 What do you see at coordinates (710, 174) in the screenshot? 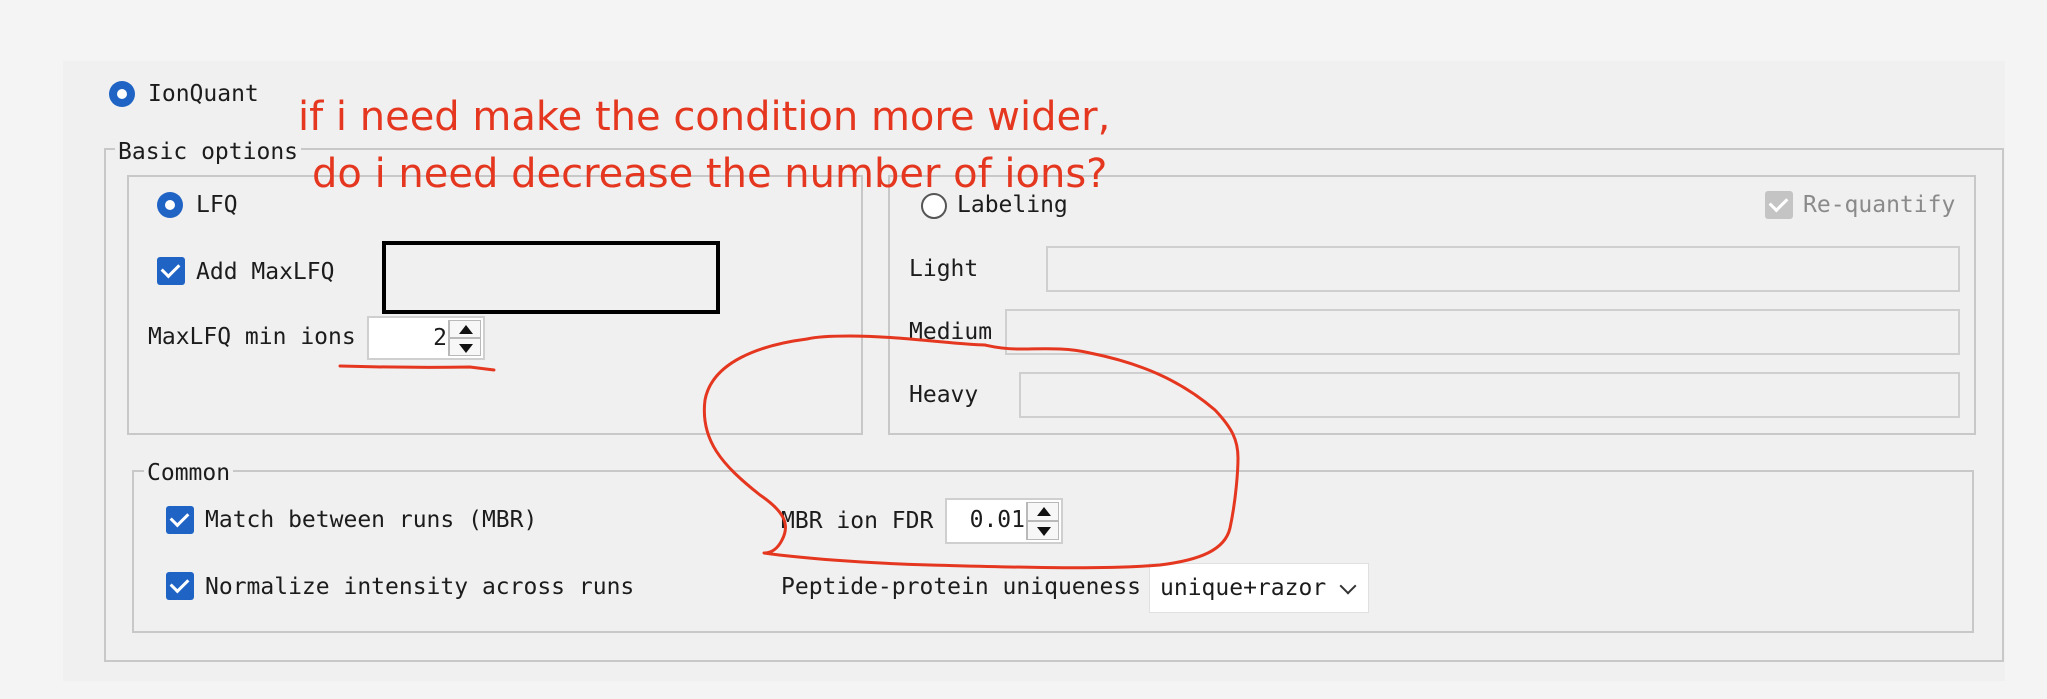
I see `annotation-line-2: do i need decrease the number of ions?` at bounding box center [710, 174].